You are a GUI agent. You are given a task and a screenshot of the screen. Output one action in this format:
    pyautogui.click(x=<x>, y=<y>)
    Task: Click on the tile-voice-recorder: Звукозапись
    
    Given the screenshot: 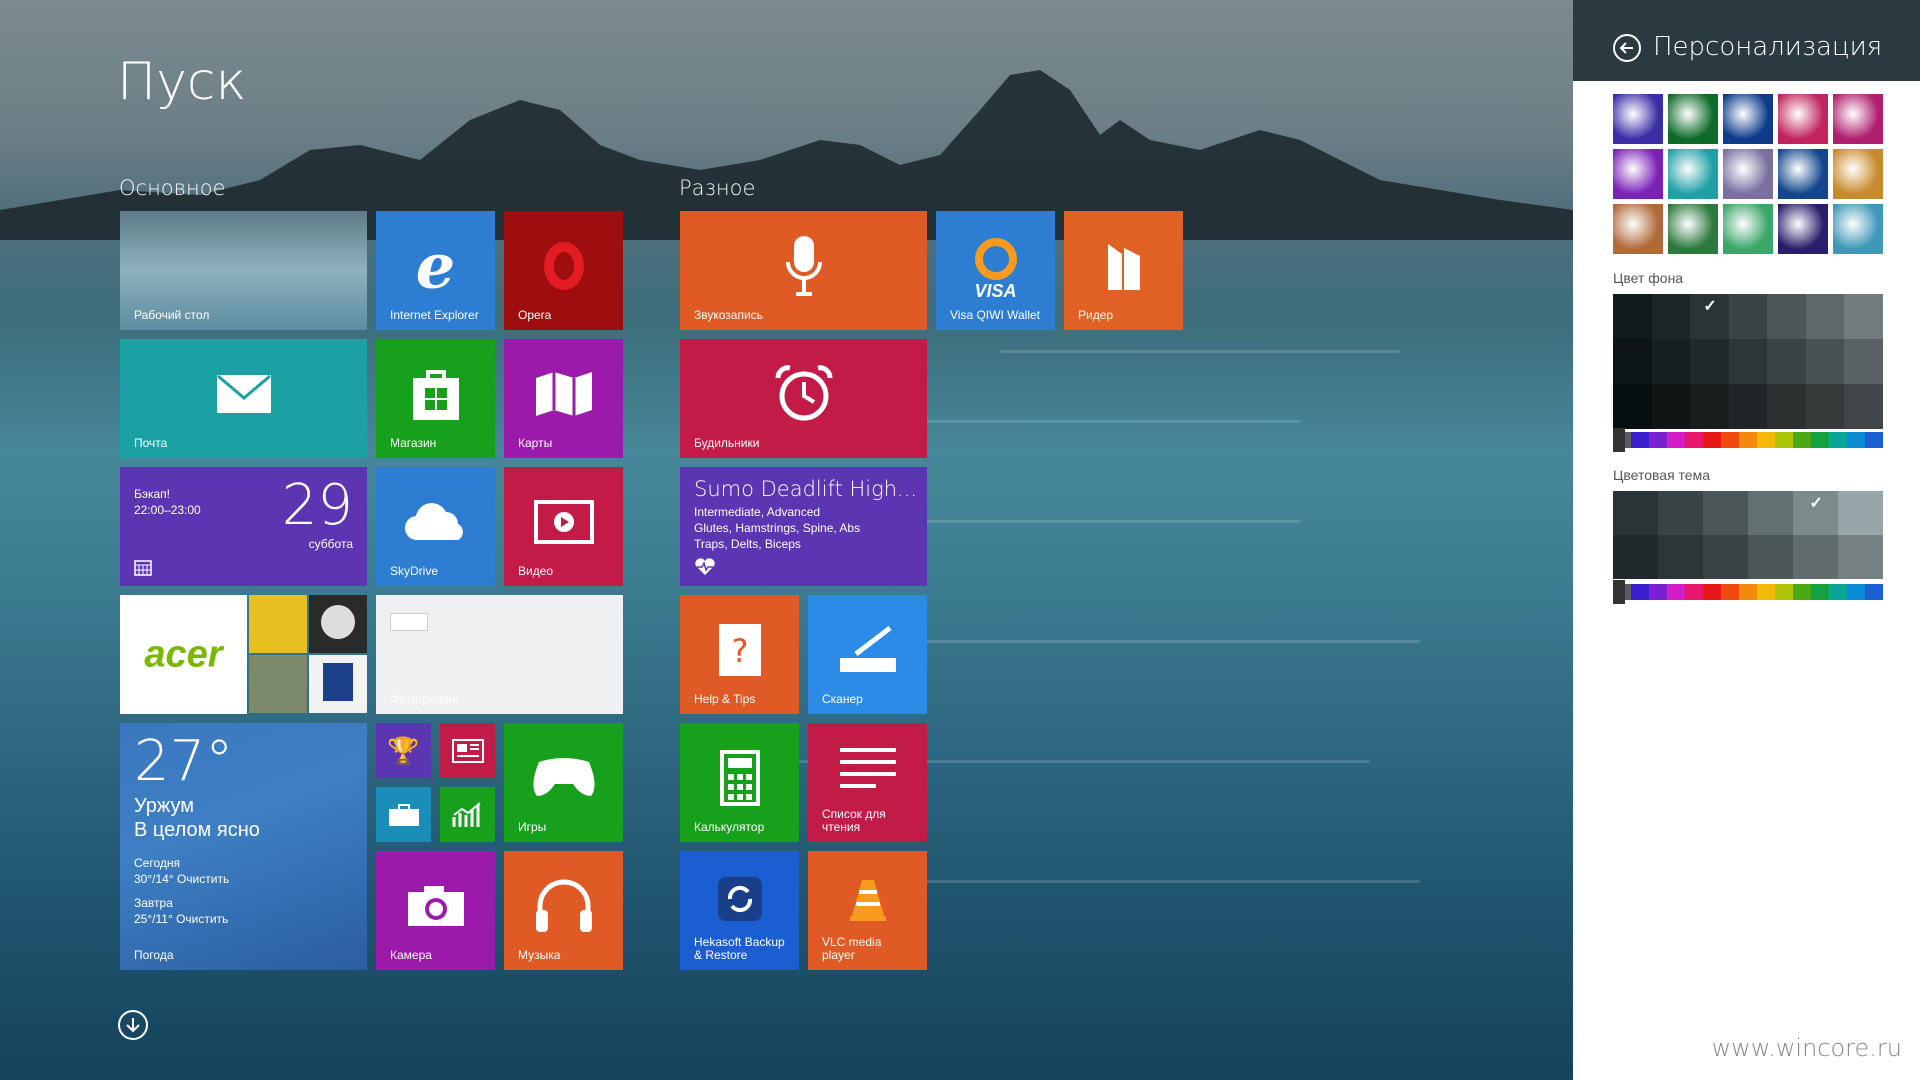 What is the action you would take?
    pyautogui.click(x=803, y=270)
    